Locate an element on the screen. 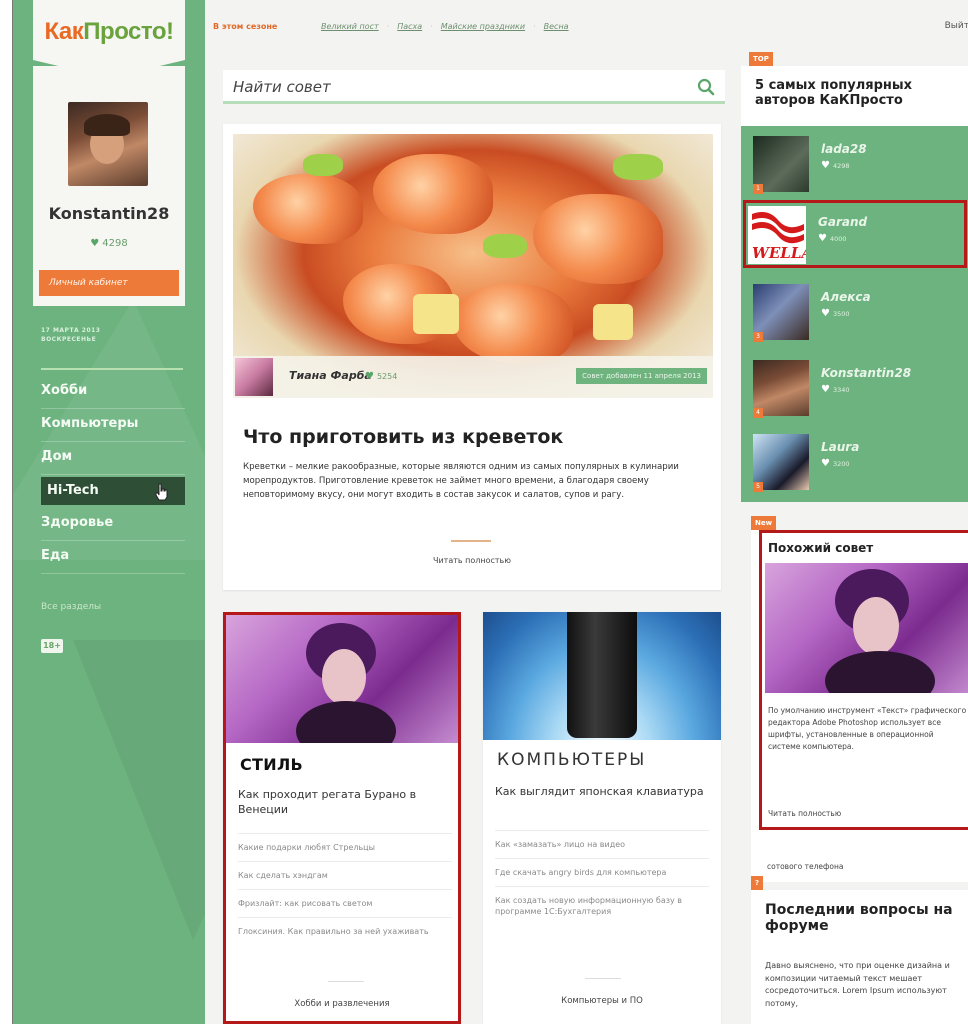 Image resolution: width=968 pixels, height=1024 pixels. logo-card: КакПросто! is located at coordinates (109, 39).